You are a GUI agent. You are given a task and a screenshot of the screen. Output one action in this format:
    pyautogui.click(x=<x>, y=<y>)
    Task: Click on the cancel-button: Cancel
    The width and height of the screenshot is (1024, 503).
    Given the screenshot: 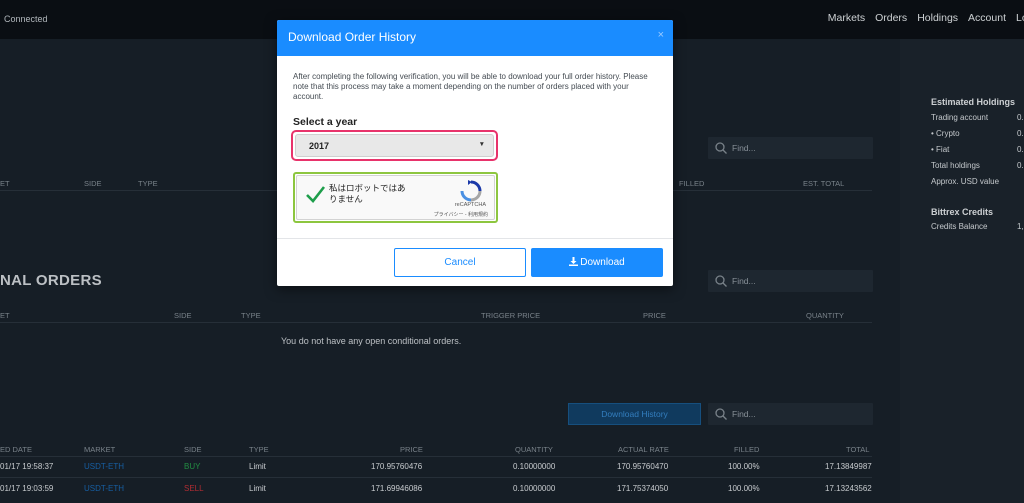 What is the action you would take?
    pyautogui.click(x=460, y=262)
    